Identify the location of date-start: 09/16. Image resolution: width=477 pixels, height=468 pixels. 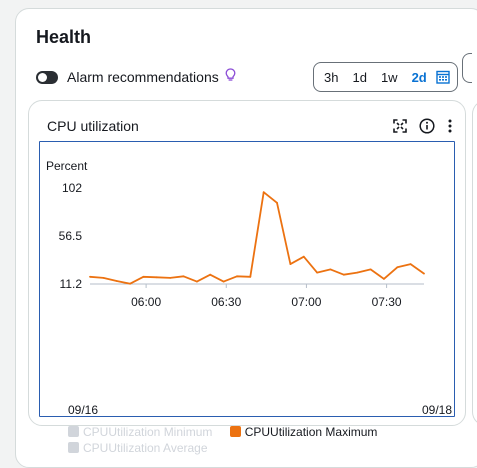
(83, 410).